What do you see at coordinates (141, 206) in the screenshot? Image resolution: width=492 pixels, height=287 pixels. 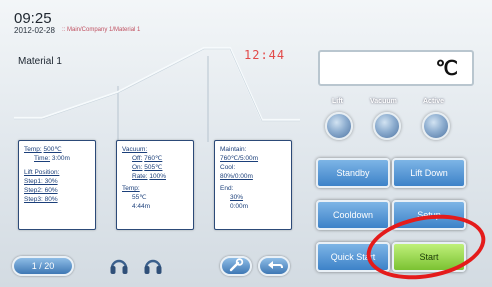 I see `middle-time-value: 4:44m` at bounding box center [141, 206].